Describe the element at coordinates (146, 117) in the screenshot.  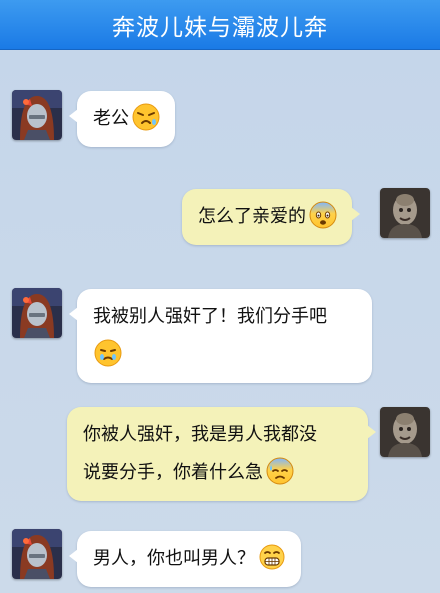
I see `pouting-face-icon` at that location.